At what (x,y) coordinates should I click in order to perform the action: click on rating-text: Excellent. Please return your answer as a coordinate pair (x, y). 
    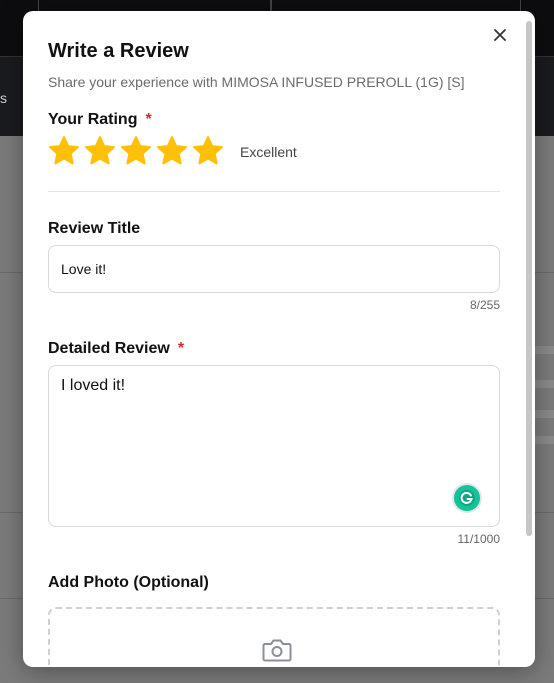
    Looking at the image, I should click on (268, 152).